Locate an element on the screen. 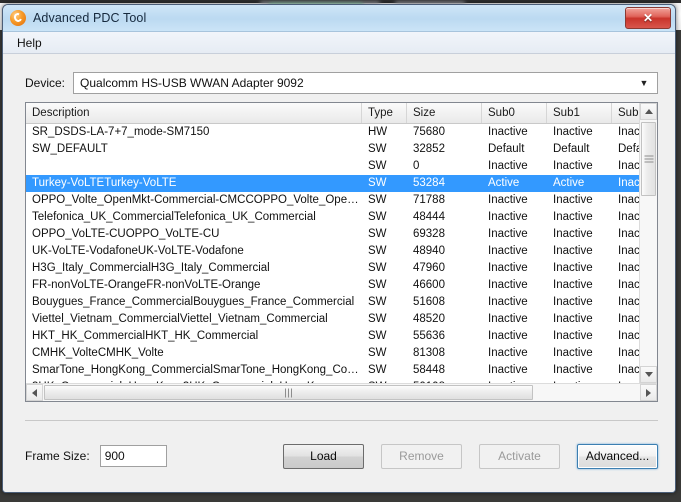 The height and width of the screenshot is (502, 681). cell-type: HW is located at coordinates (378, 132).